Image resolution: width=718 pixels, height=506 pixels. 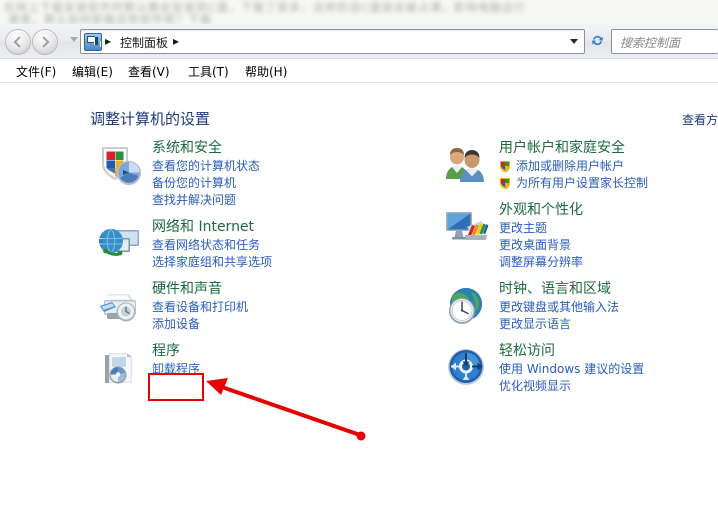 What do you see at coordinates (289, 360) in the screenshot?
I see `category-body: 程序 卸载程序` at bounding box center [289, 360].